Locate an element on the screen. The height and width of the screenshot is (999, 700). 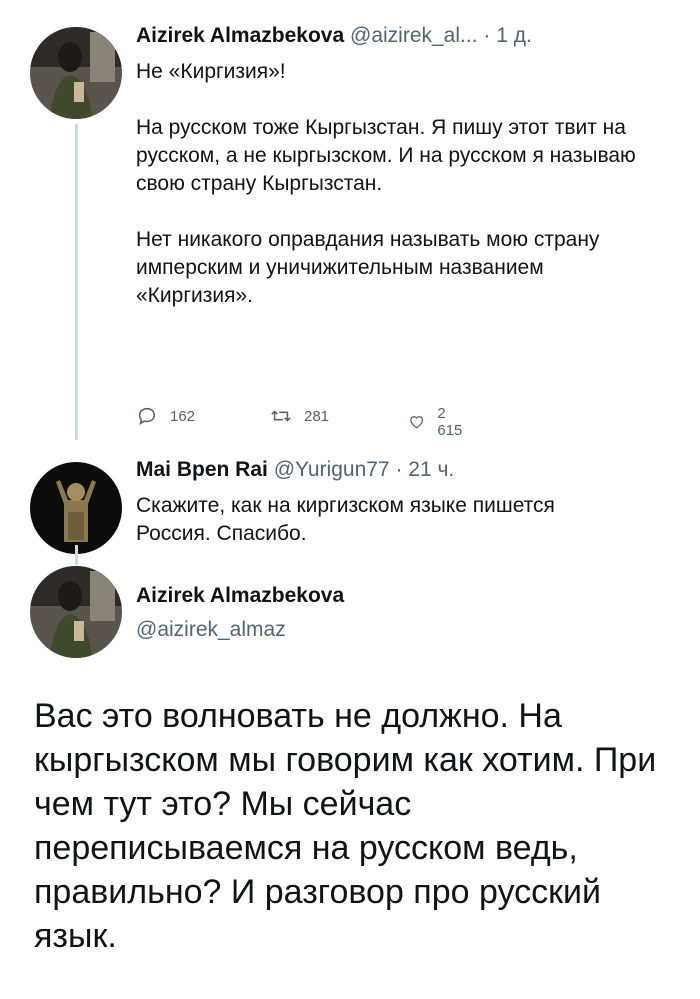
reply-button: 162 is located at coordinates (165, 416).